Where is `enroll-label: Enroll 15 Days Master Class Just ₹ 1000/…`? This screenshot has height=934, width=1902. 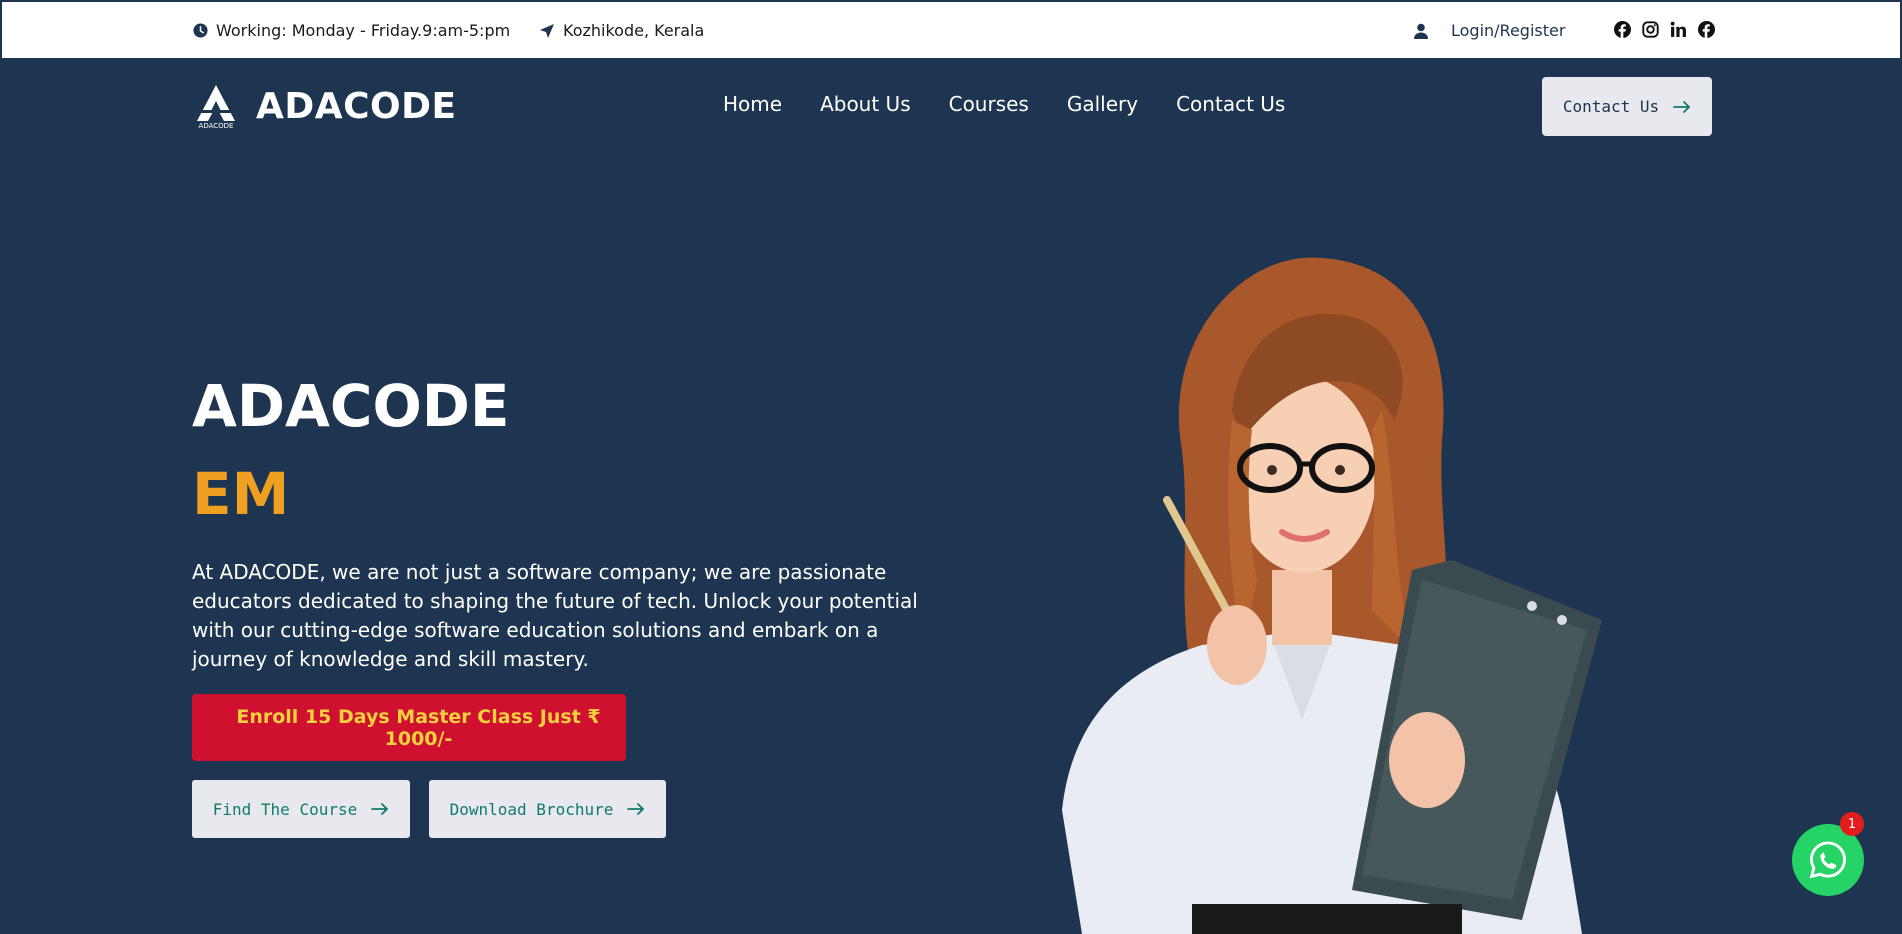 enroll-label: Enroll 15 Days Master Class Just ₹ 1000/… is located at coordinates (418, 727).